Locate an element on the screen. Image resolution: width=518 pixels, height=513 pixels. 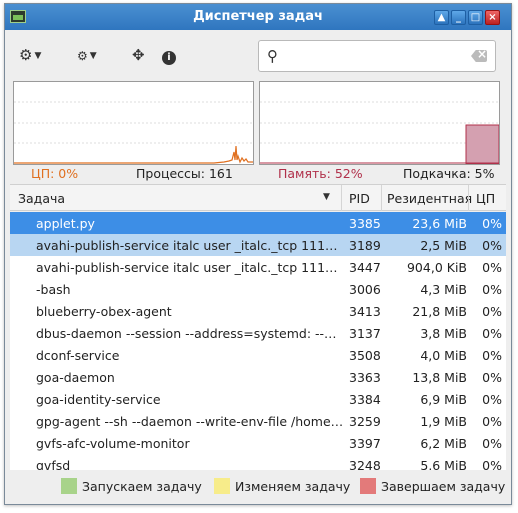
resident-memory-cell: 4,3 MiB is located at coordinates (443, 289).